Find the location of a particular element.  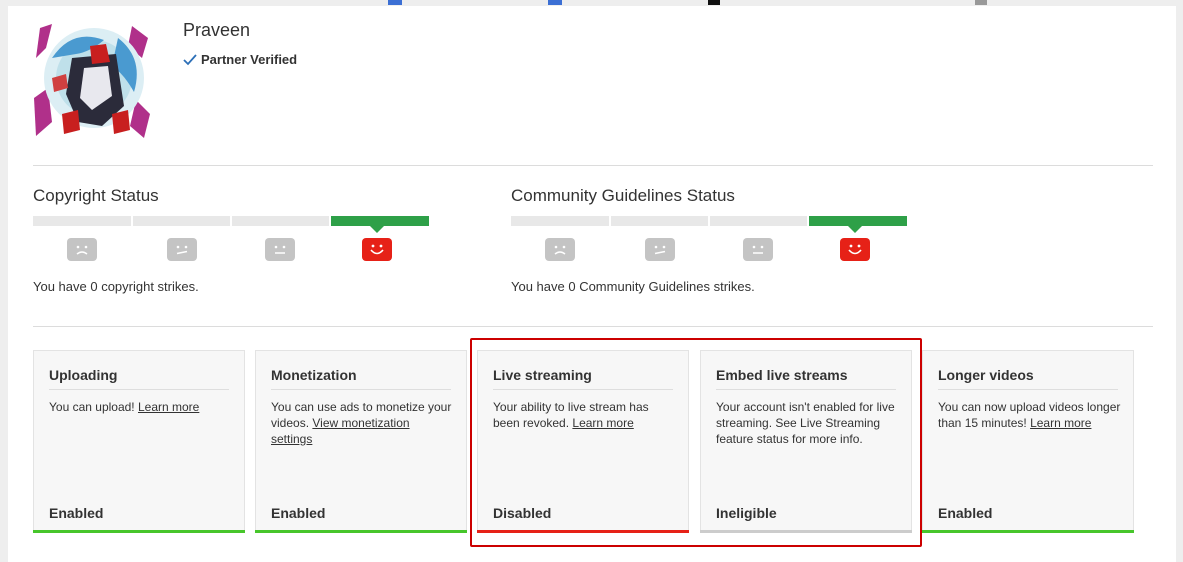

community-good-standing-segment is located at coordinates (858, 221).